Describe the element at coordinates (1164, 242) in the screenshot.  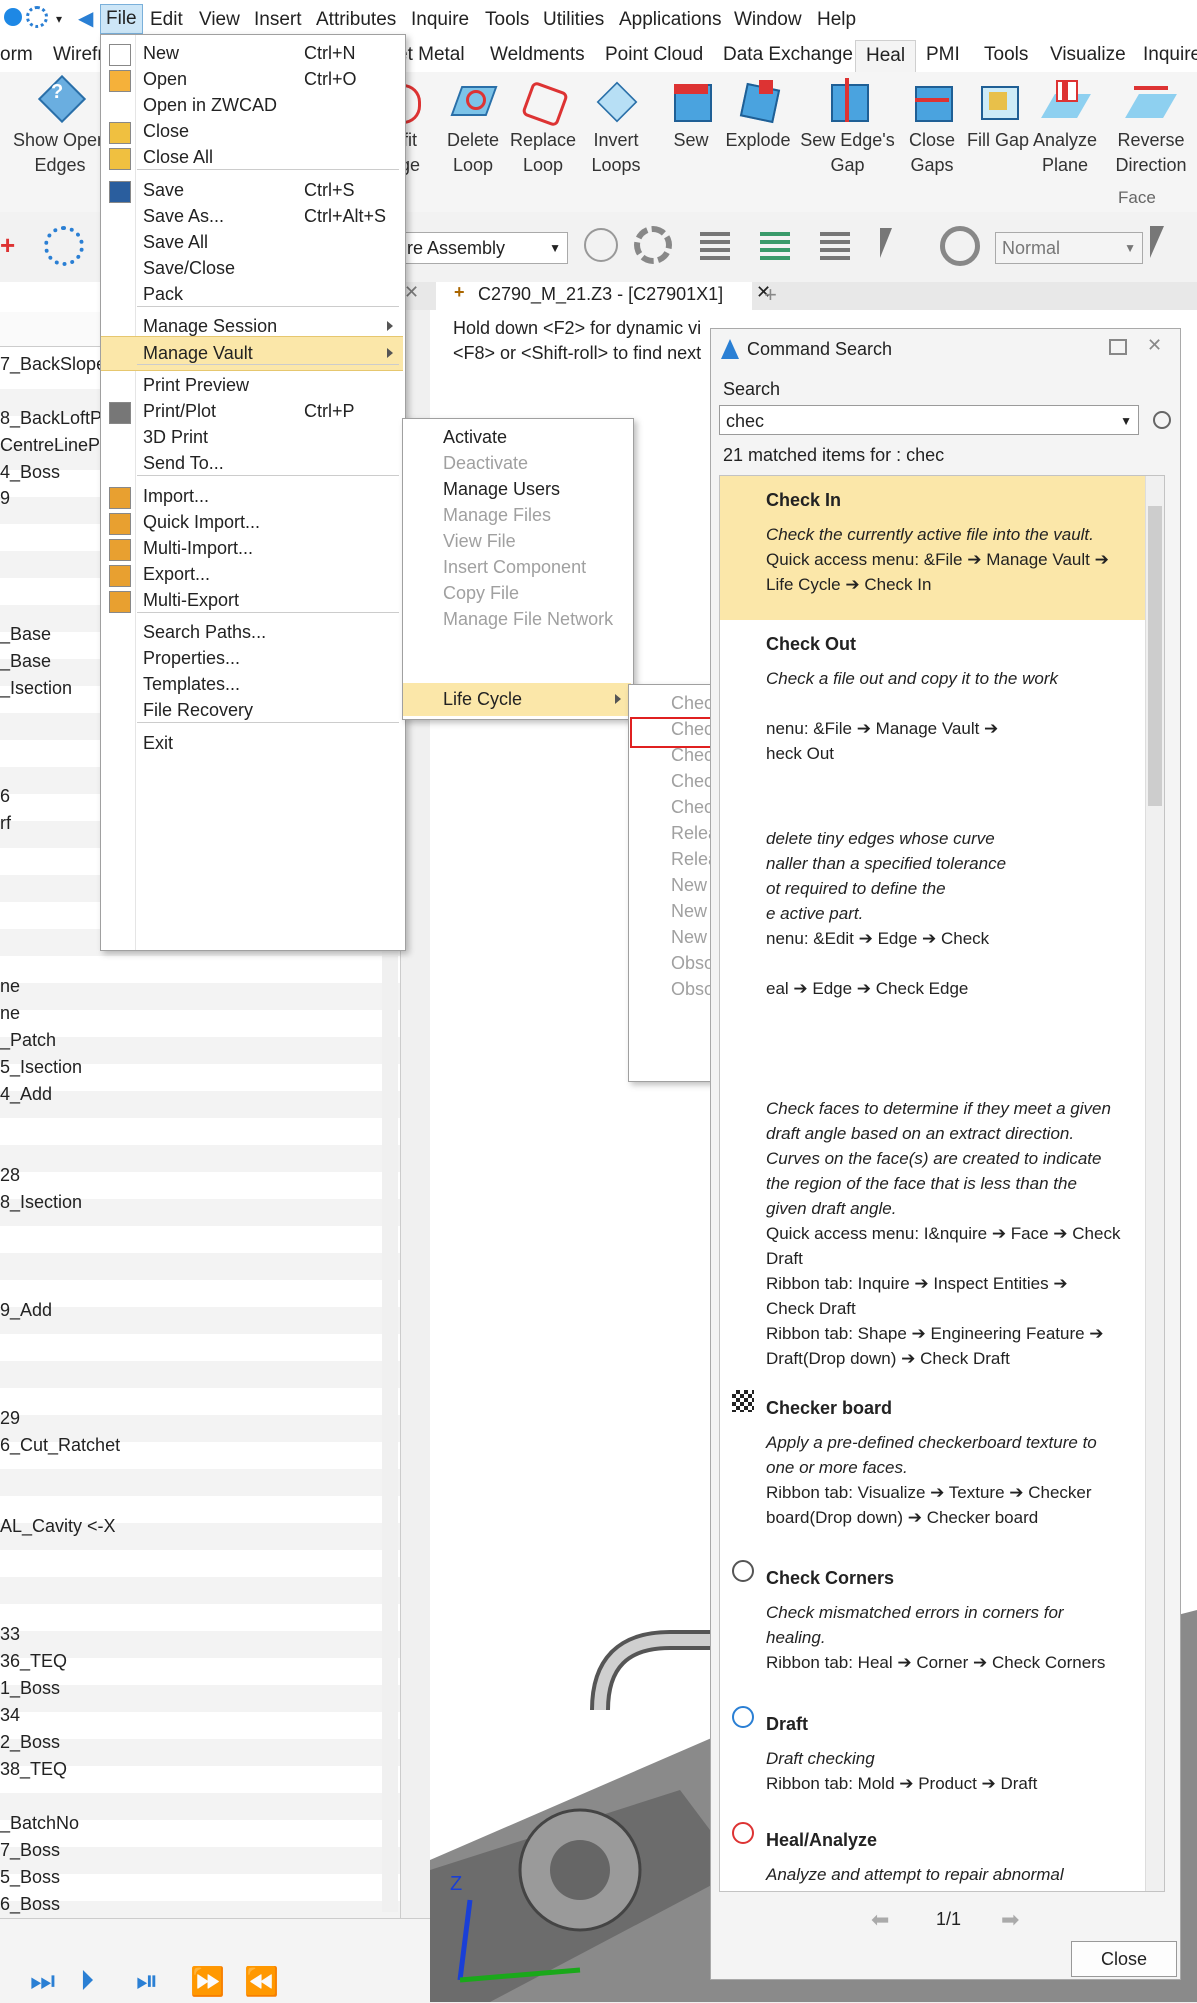
I see `select-cursor-icon` at that location.